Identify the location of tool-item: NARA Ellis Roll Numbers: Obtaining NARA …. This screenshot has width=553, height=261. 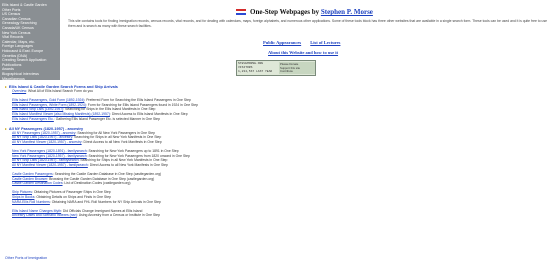
(205, 202).